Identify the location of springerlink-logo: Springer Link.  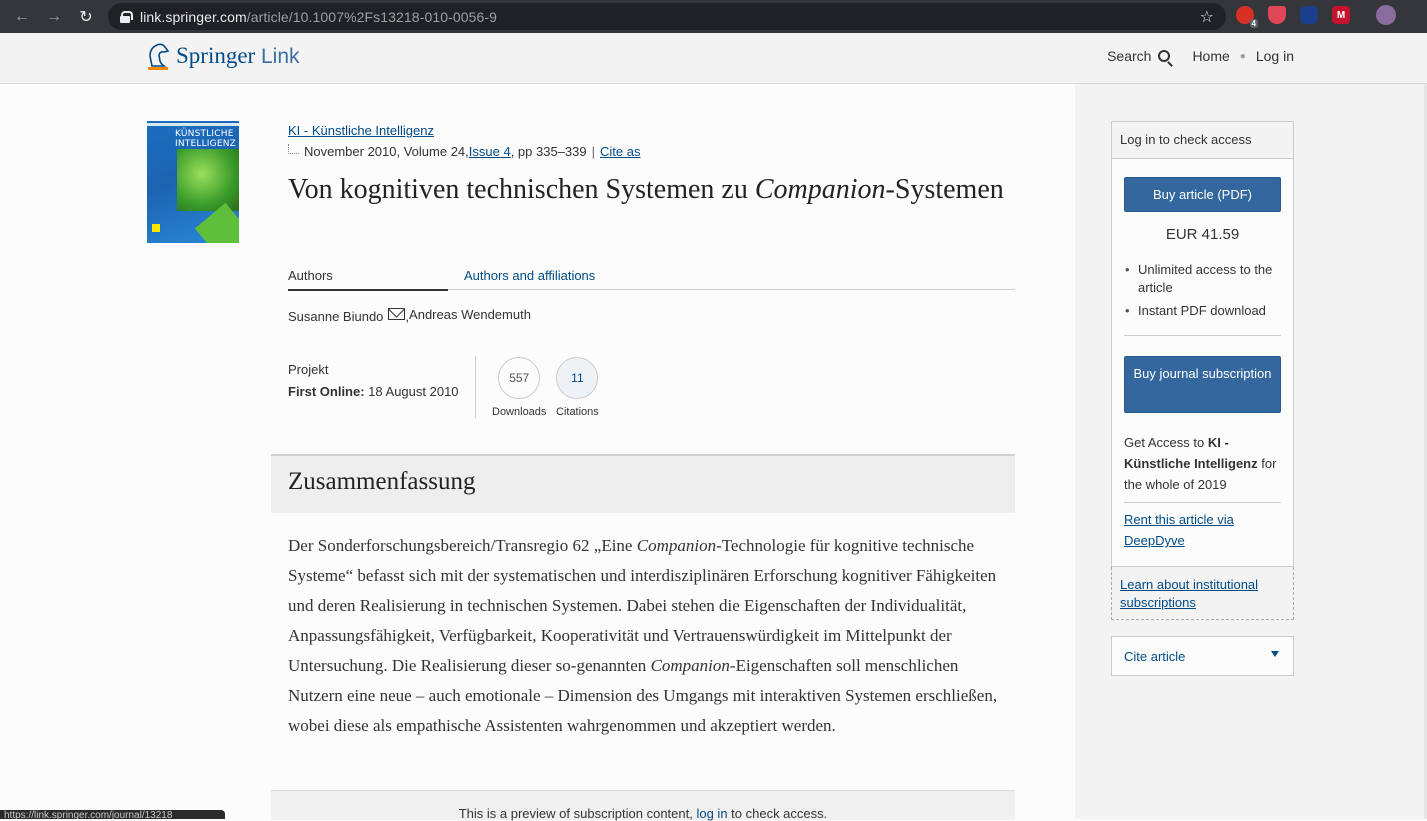
(223, 56).